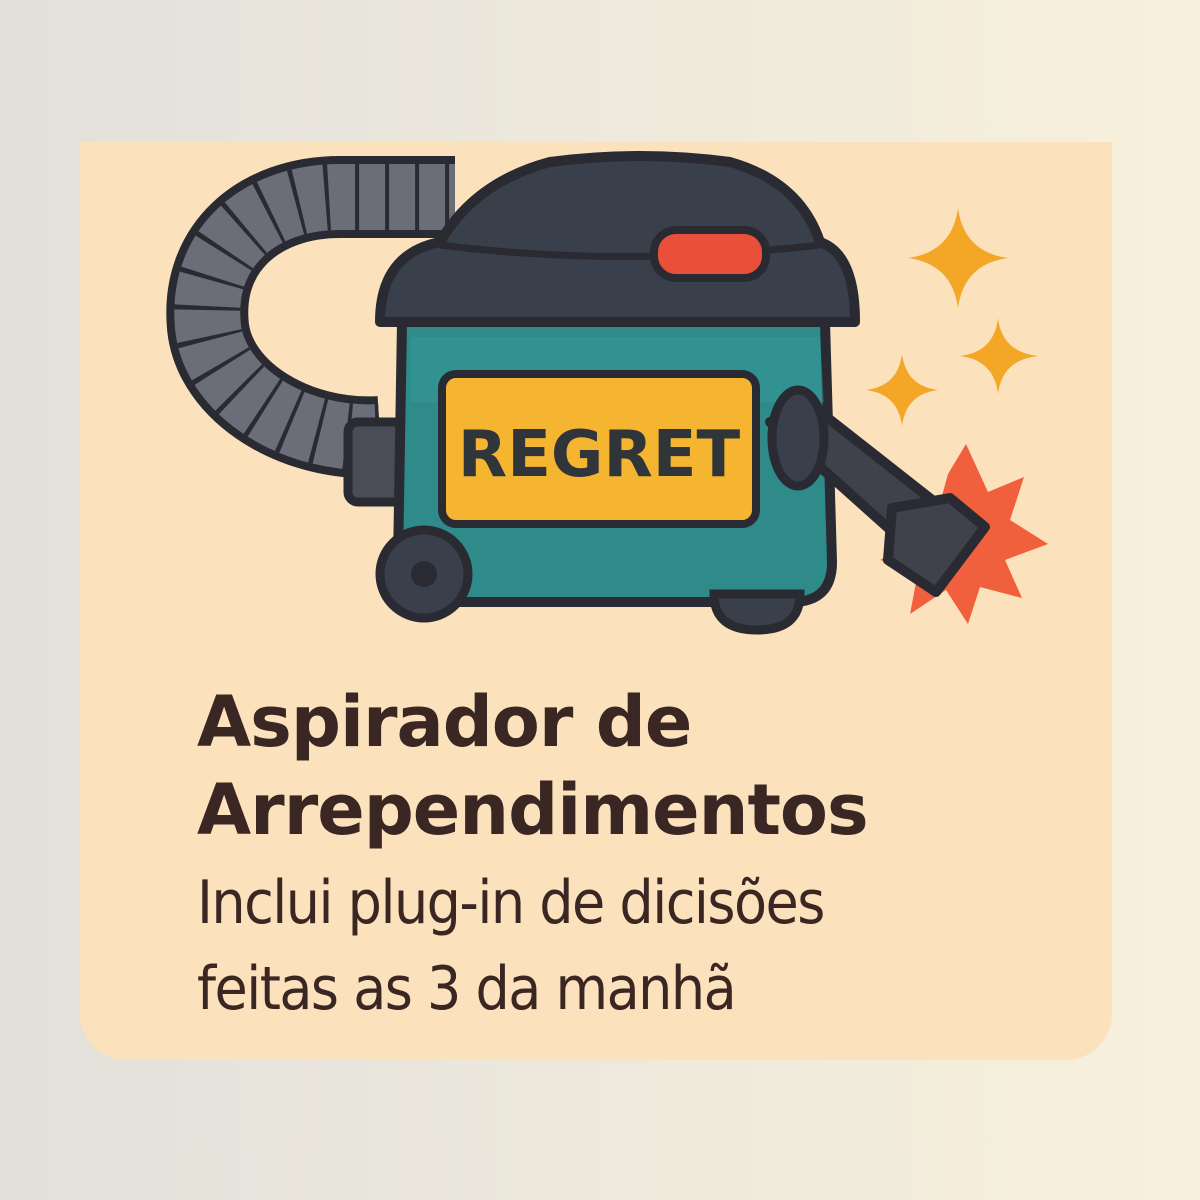 This screenshot has height=1200, width=1200. I want to click on power-button-icon, so click(710, 254).